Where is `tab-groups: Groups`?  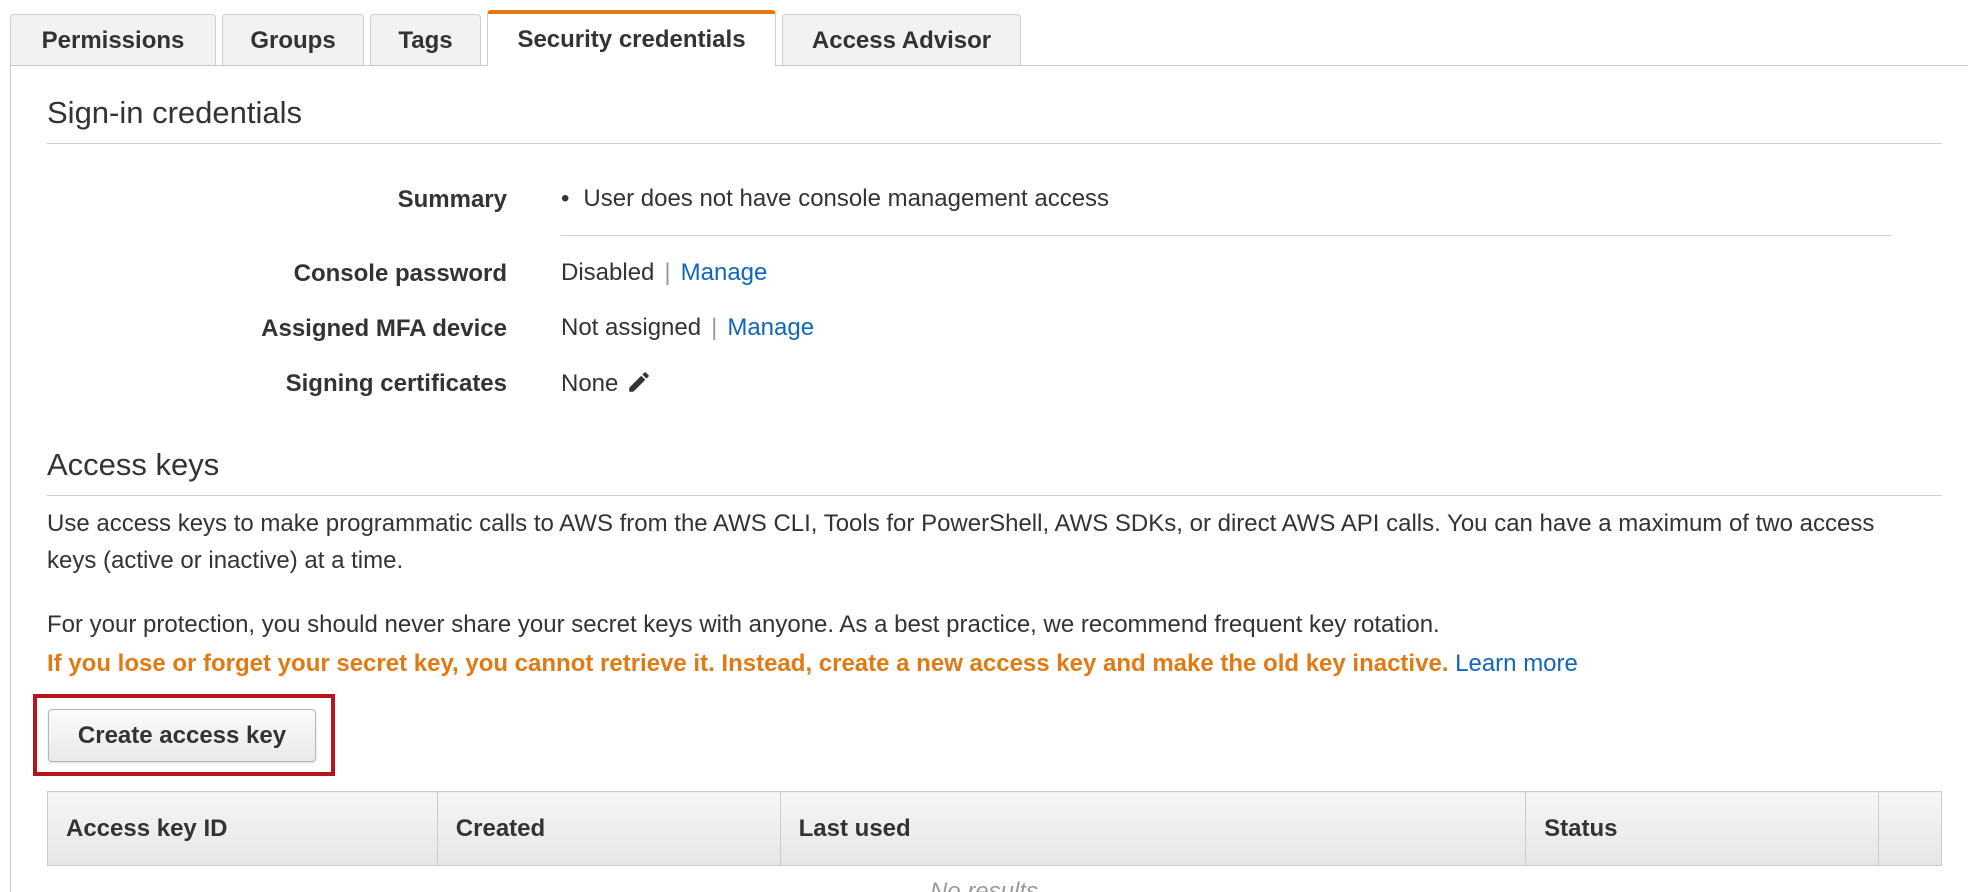 tab-groups: Groups is located at coordinates (293, 40).